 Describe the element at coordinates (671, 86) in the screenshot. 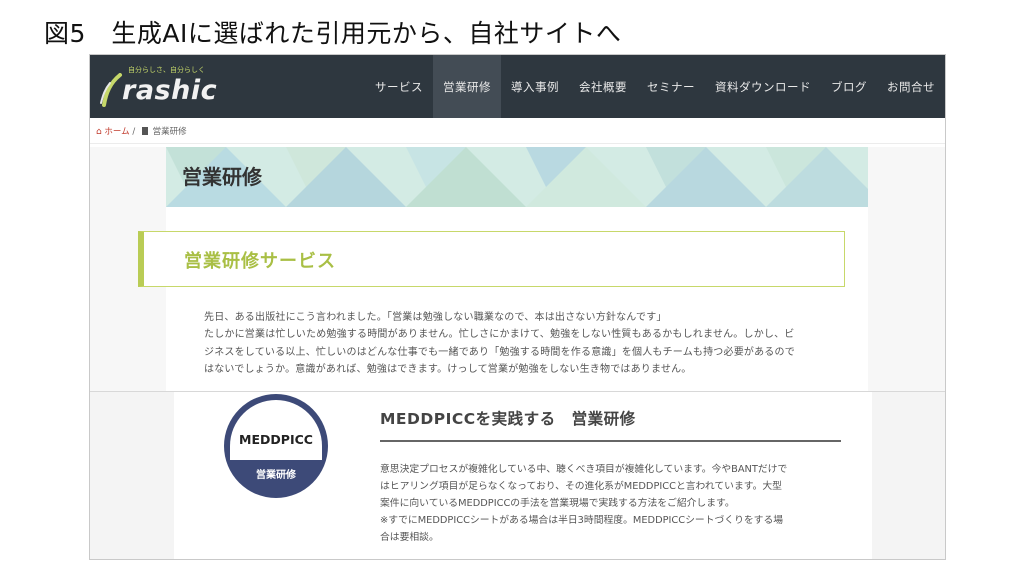

I see `nav-item-seminars: セミナー` at that location.